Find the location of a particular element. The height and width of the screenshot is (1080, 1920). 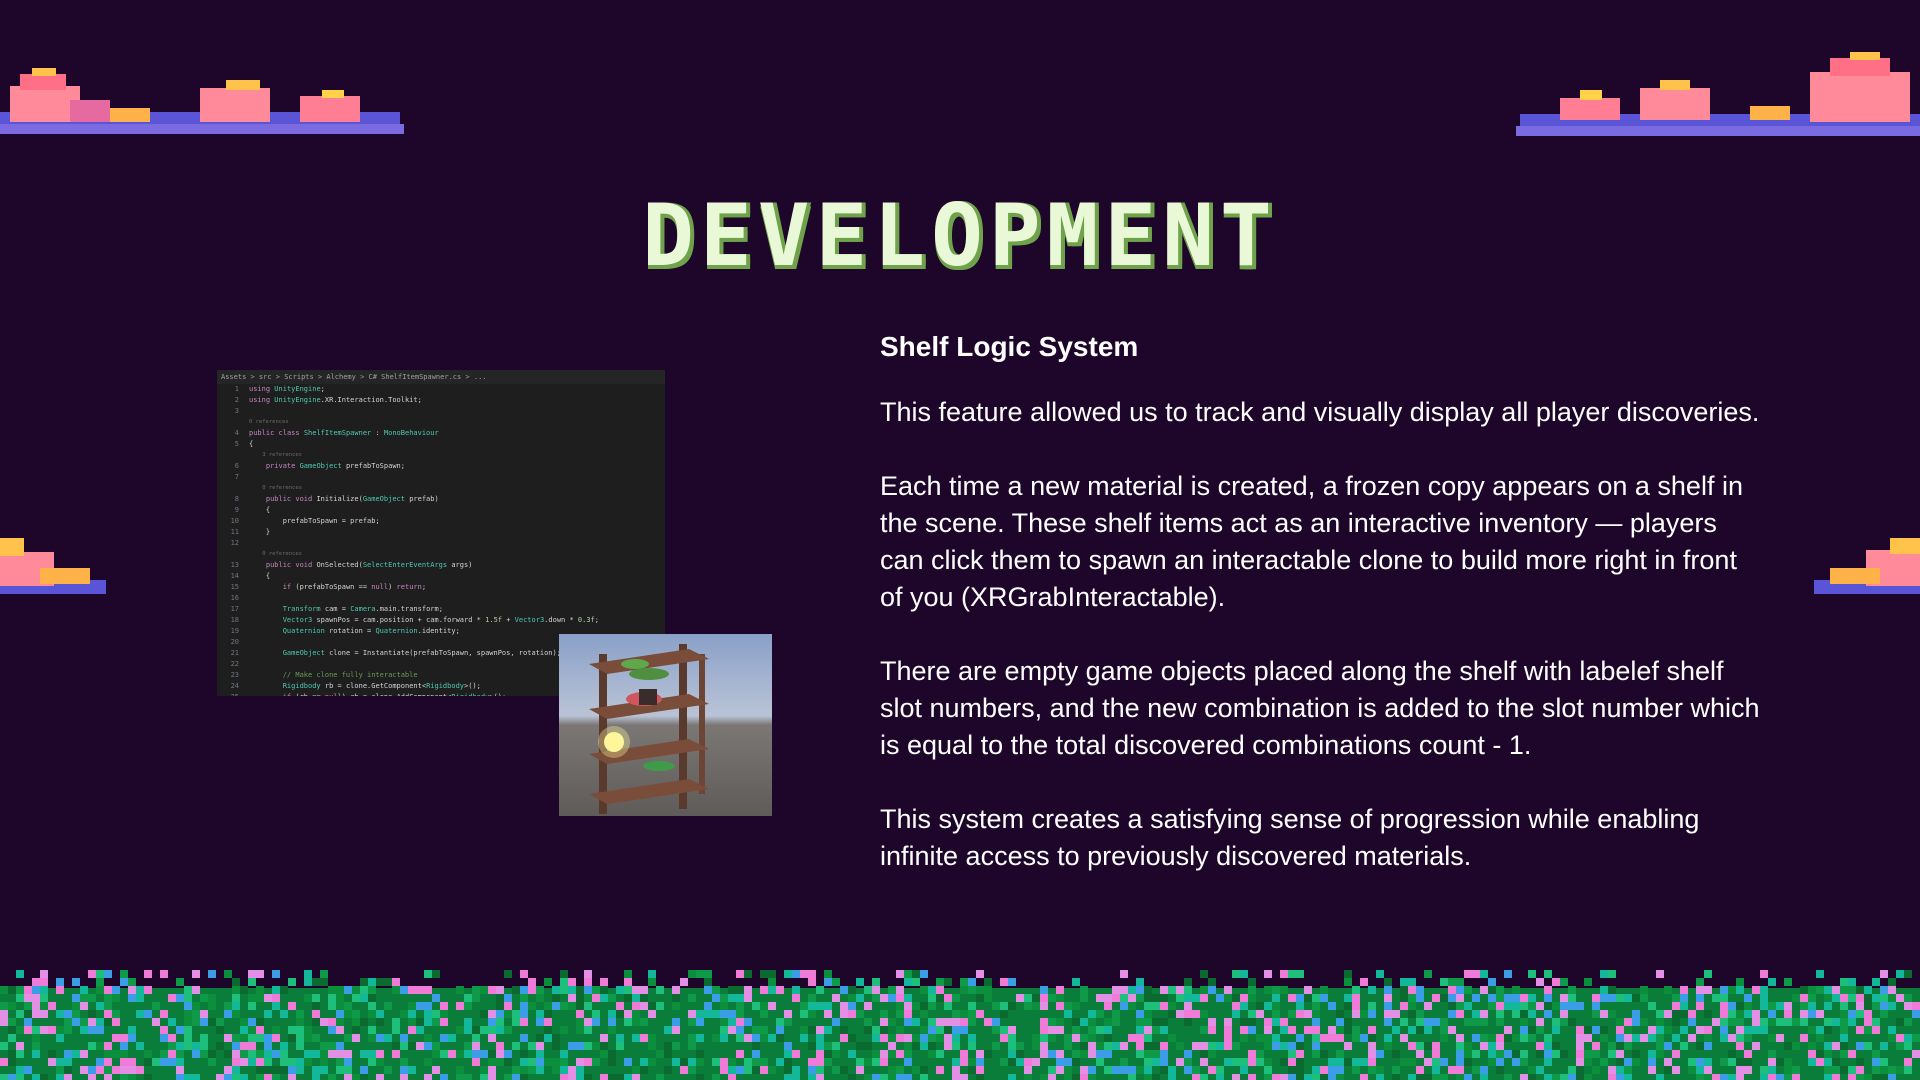

code-text: 3 references is located at coordinates (275, 455).